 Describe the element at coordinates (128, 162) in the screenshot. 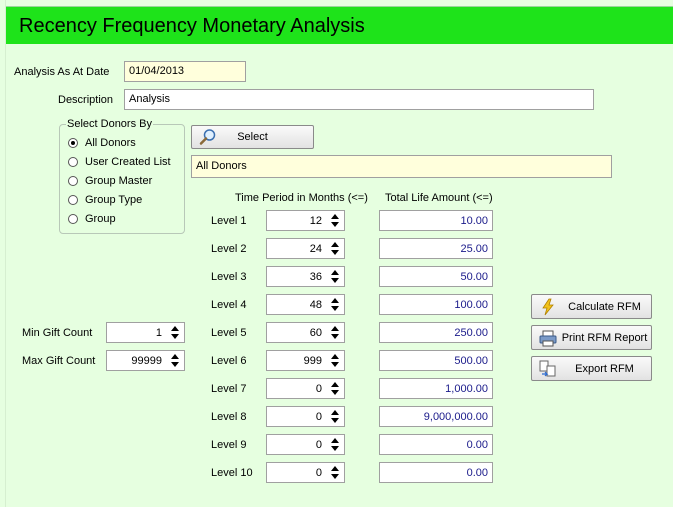

I see `radio-label: User Created List` at that location.